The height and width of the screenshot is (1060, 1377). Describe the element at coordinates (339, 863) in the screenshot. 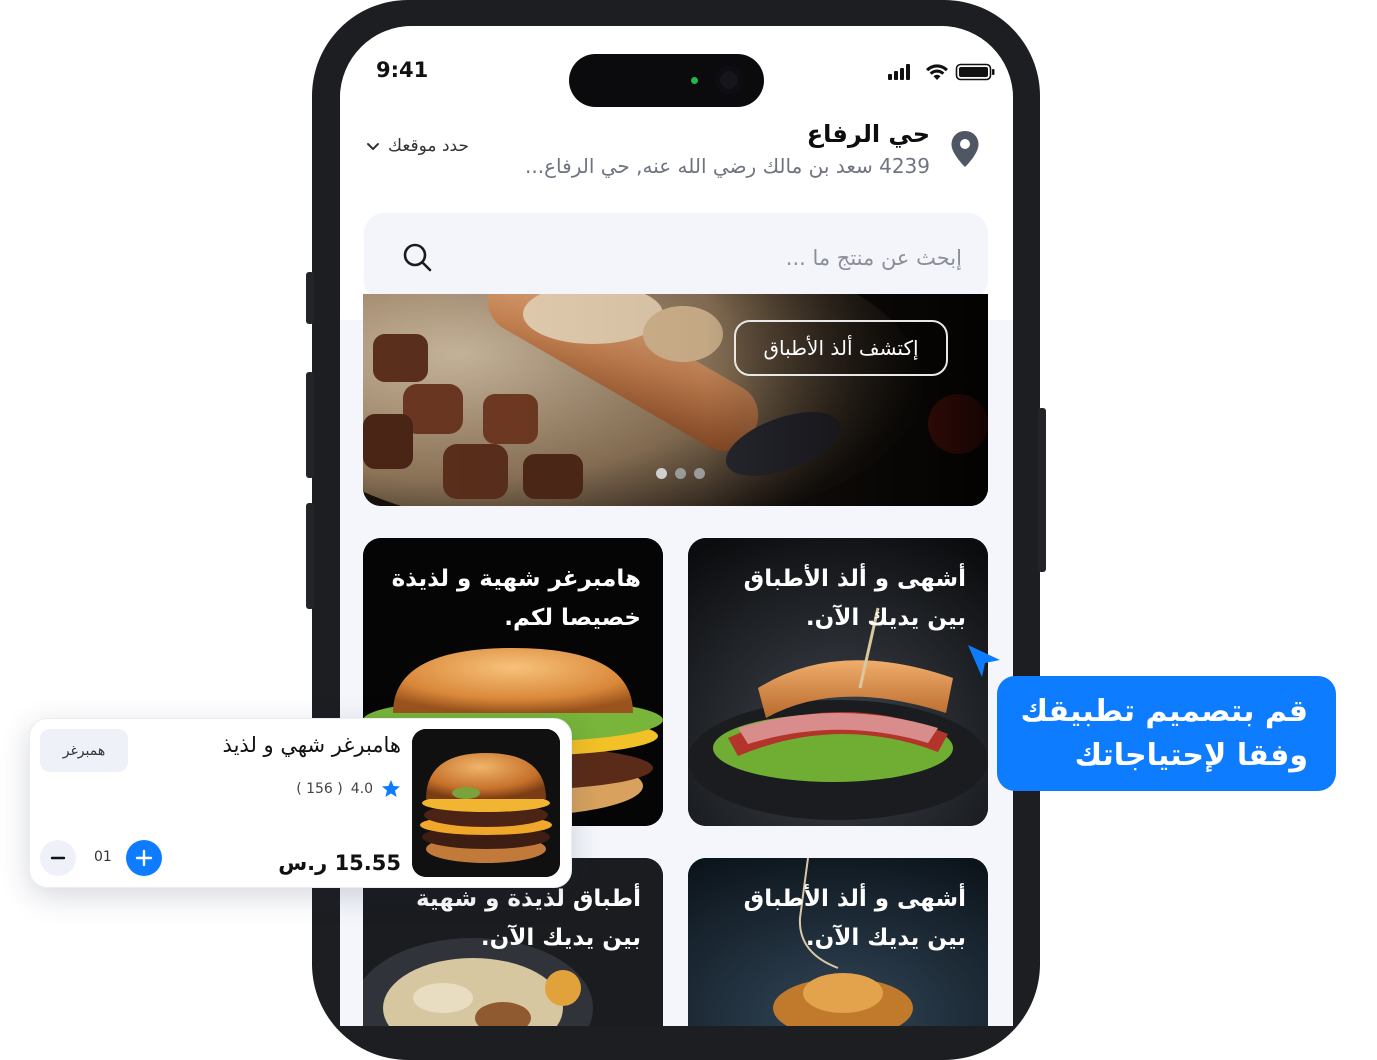

I see `product-price: 15.55 ر.س` at that location.